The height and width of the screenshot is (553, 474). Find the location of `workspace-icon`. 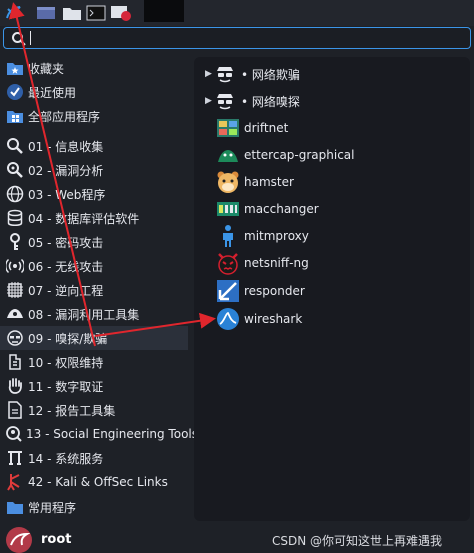

workspace-icon is located at coordinates (46, 13).